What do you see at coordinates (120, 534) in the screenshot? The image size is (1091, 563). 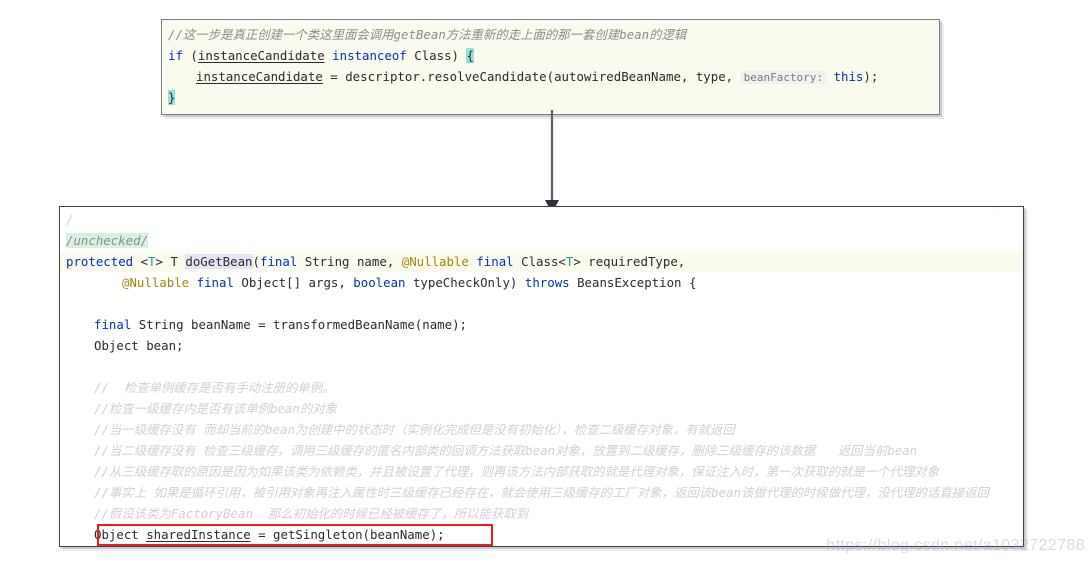 I see `code-token: Object` at bounding box center [120, 534].